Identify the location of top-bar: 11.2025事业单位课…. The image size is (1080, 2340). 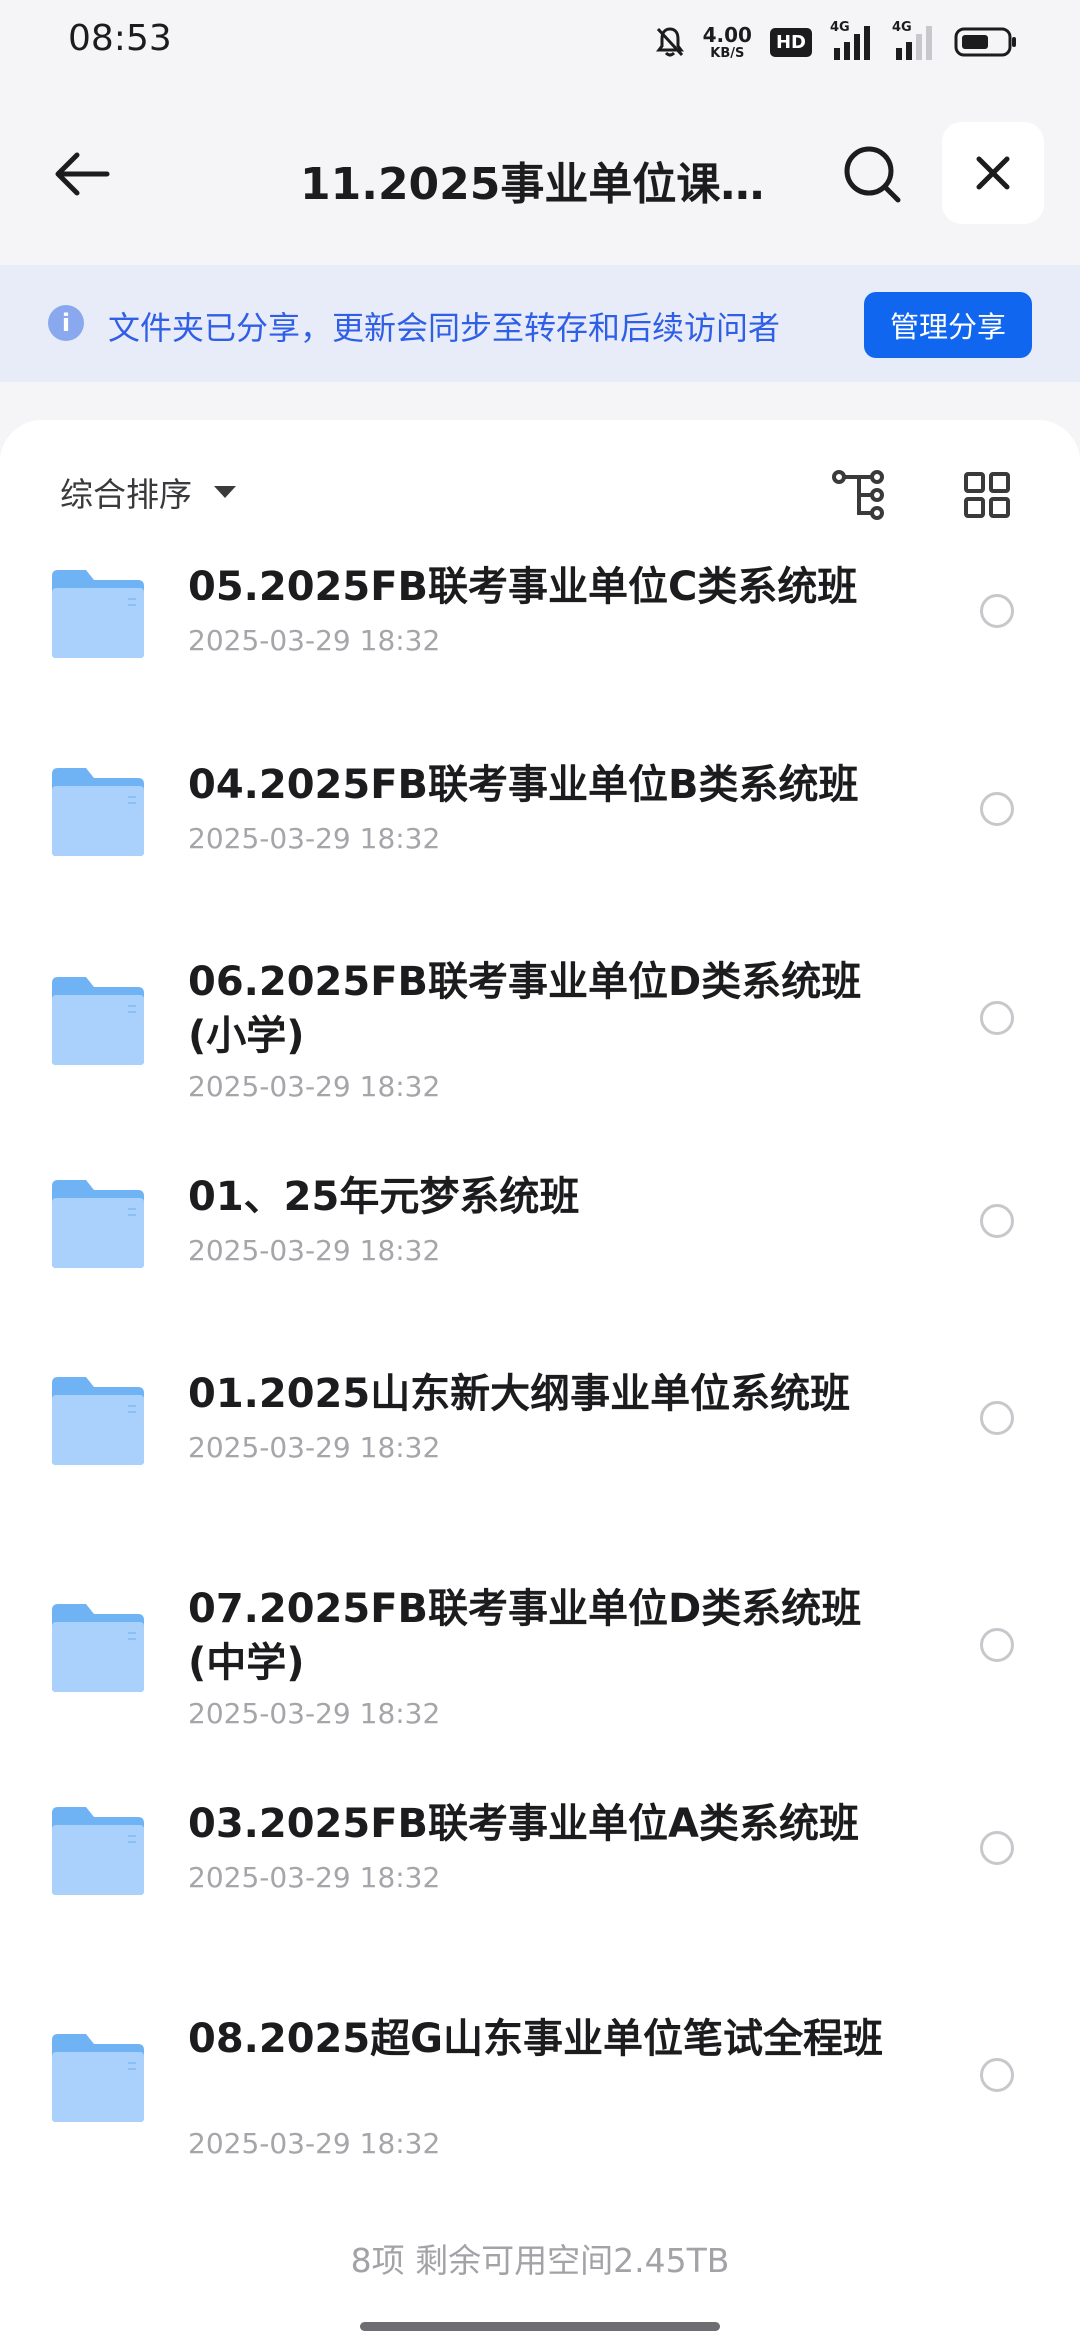
(540, 175).